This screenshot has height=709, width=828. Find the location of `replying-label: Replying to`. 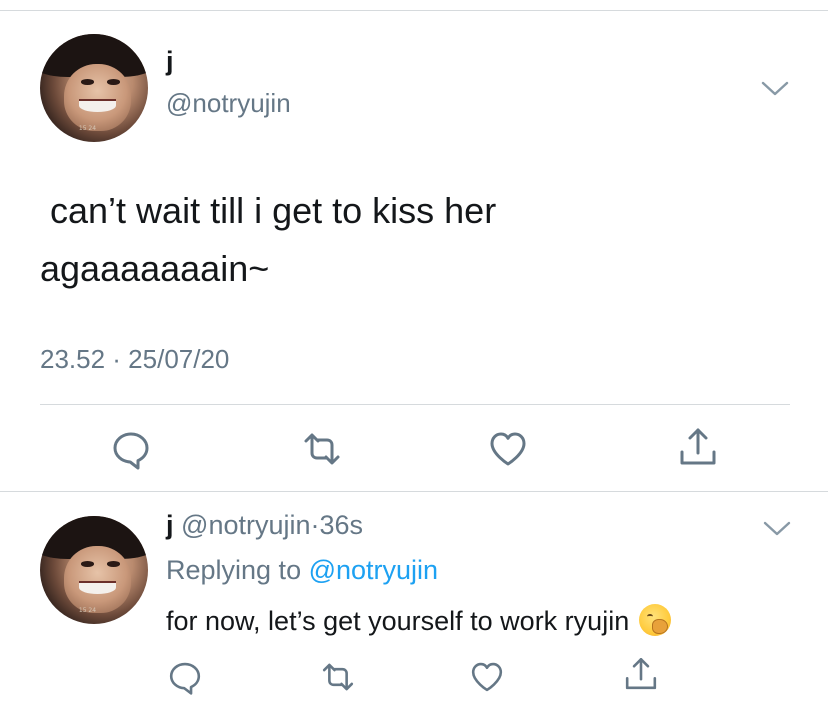

replying-label: Replying to is located at coordinates (237, 570).